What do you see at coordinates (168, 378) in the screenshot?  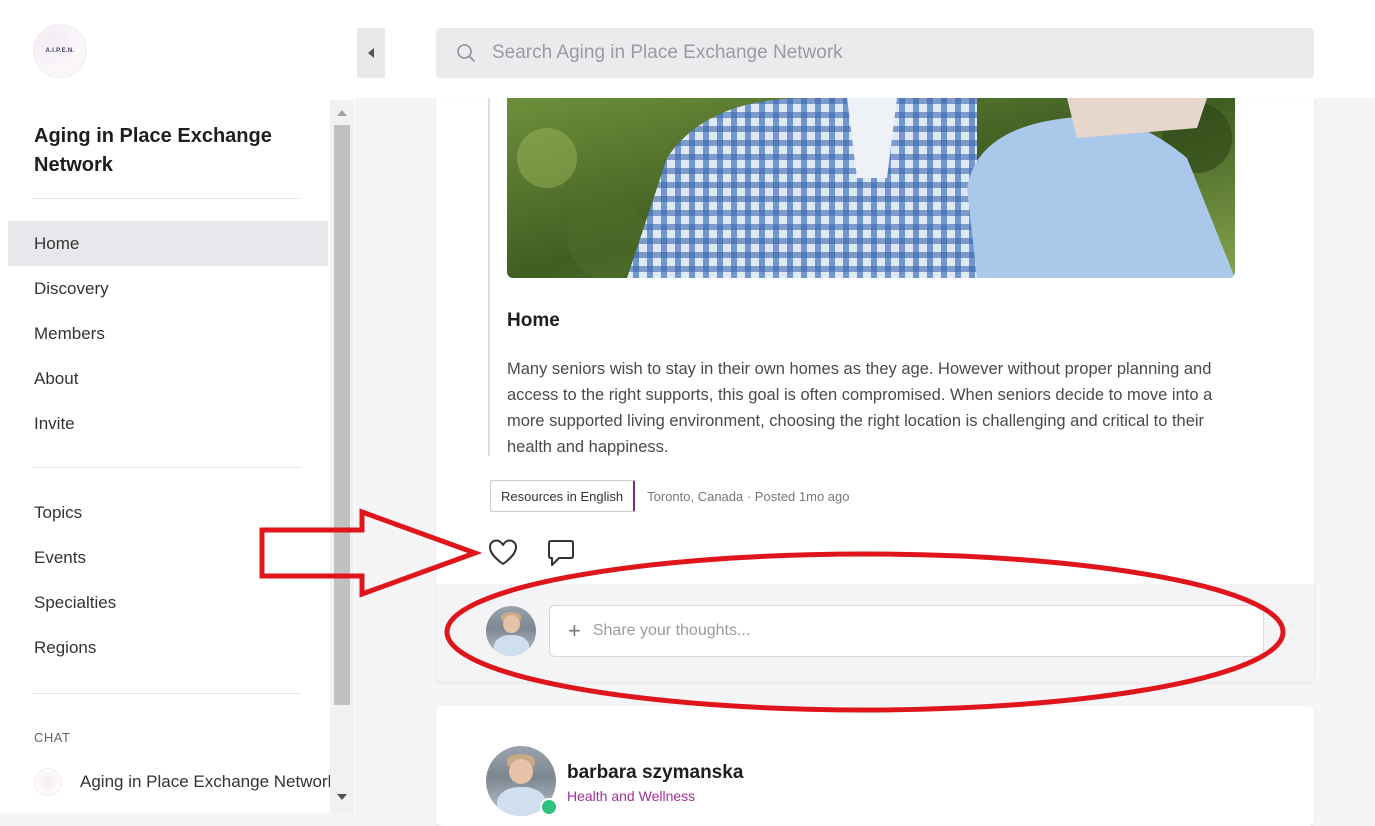 I see `sidebar-item-about: About` at bounding box center [168, 378].